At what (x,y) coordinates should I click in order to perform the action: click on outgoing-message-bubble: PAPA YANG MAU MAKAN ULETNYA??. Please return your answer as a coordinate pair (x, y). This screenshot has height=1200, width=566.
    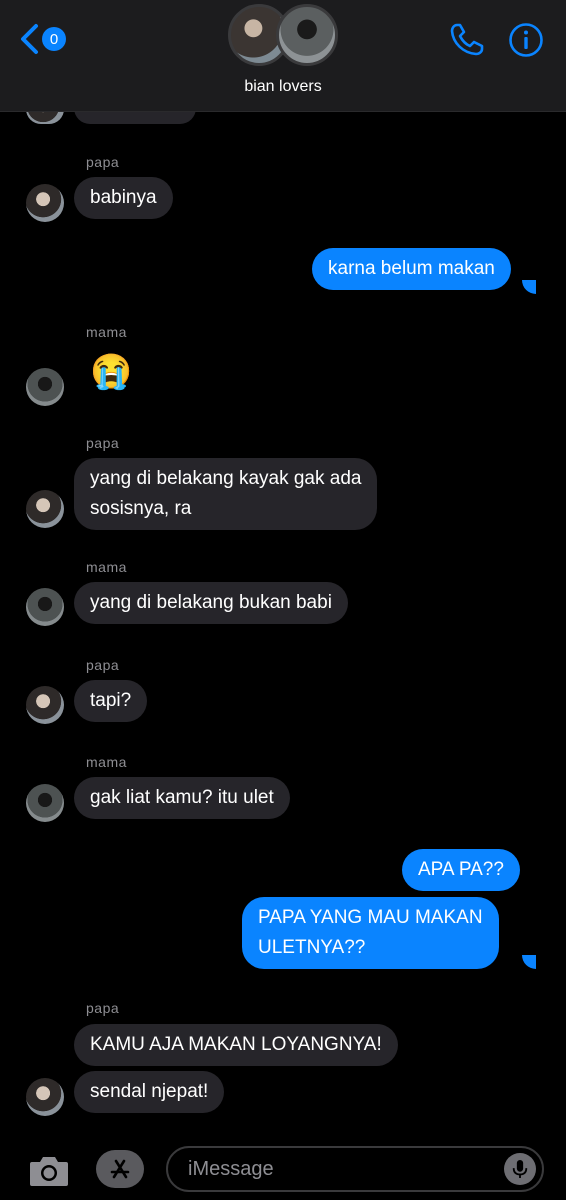
    Looking at the image, I should click on (370, 933).